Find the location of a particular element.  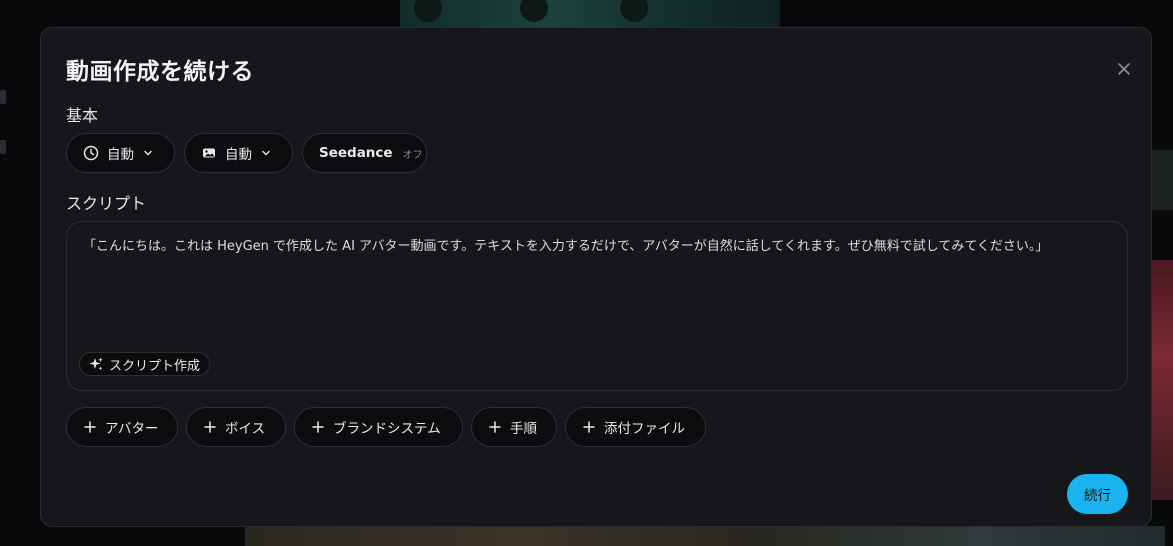

continue-button: 続行 is located at coordinates (1097, 494).